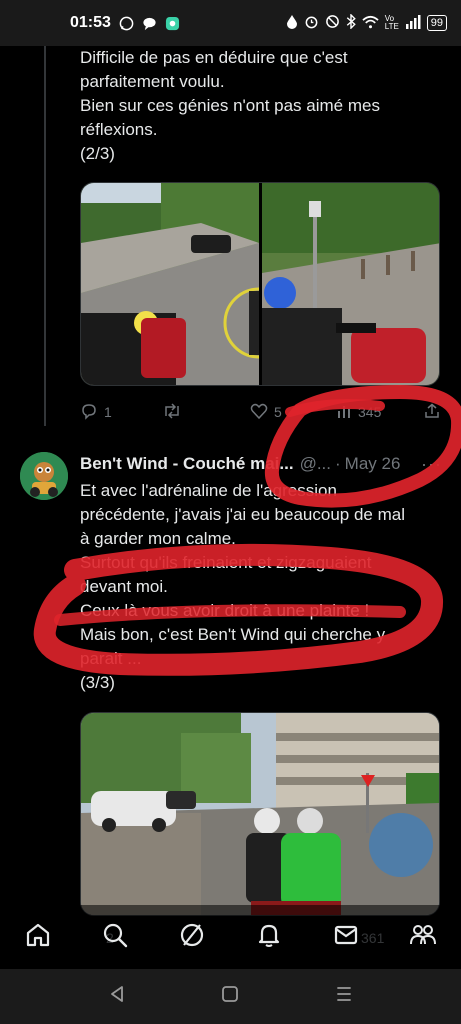 Image resolution: width=461 pixels, height=1024 pixels. What do you see at coordinates (127, 23) in the screenshot?
I see `whatsapp-icon` at bounding box center [127, 23].